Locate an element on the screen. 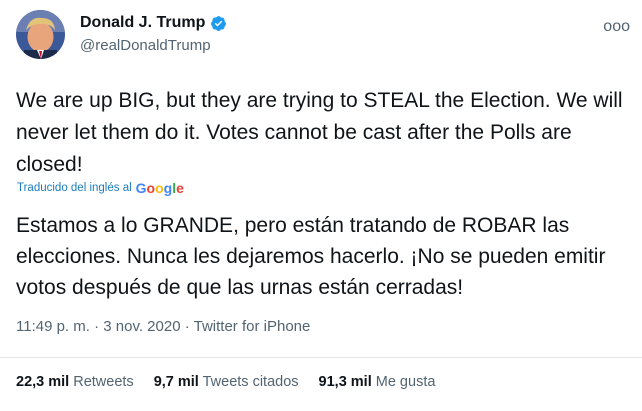 This screenshot has height=411, width=642. retweets-count: 22,3 mil is located at coordinates (43, 382).